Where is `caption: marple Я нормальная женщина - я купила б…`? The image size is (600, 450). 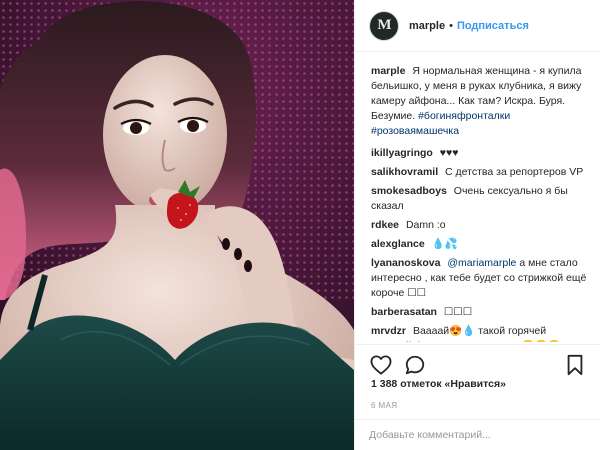 caption: marple Я нормальная женщина - я купила б… is located at coordinates (479, 101).